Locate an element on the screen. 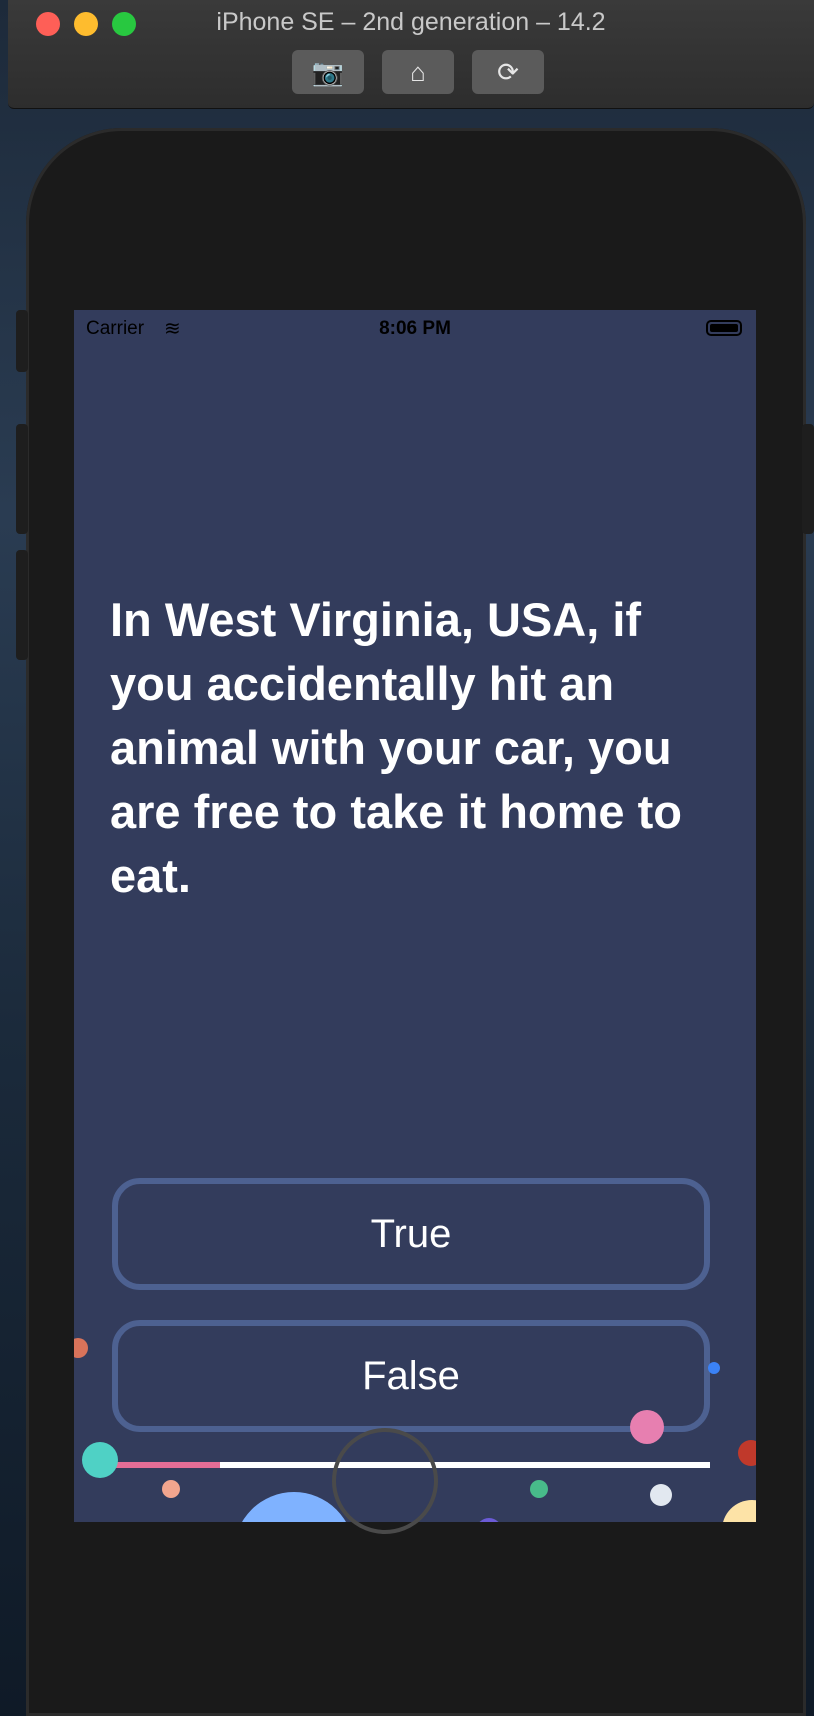  battery-icon is located at coordinates (724, 328).